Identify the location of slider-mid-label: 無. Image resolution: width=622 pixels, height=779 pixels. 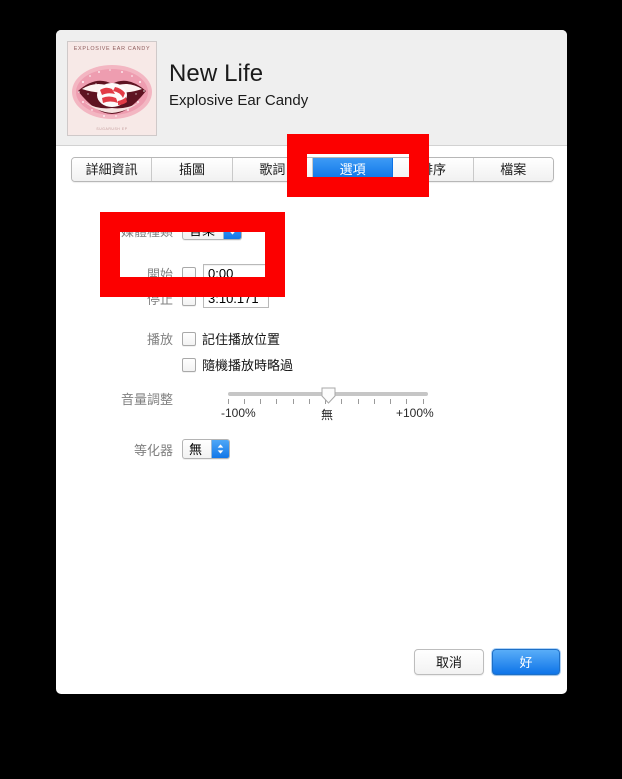
(327, 415).